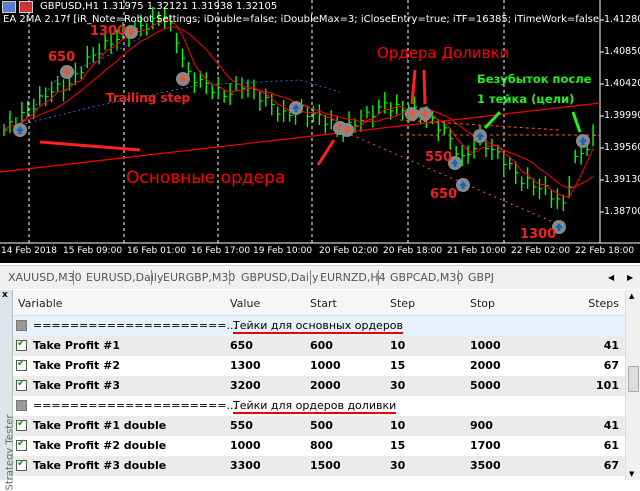 This screenshot has width=640, height=491. Describe the element at coordinates (485, 365) in the screenshot. I see `stop-cell: 2000` at that location.